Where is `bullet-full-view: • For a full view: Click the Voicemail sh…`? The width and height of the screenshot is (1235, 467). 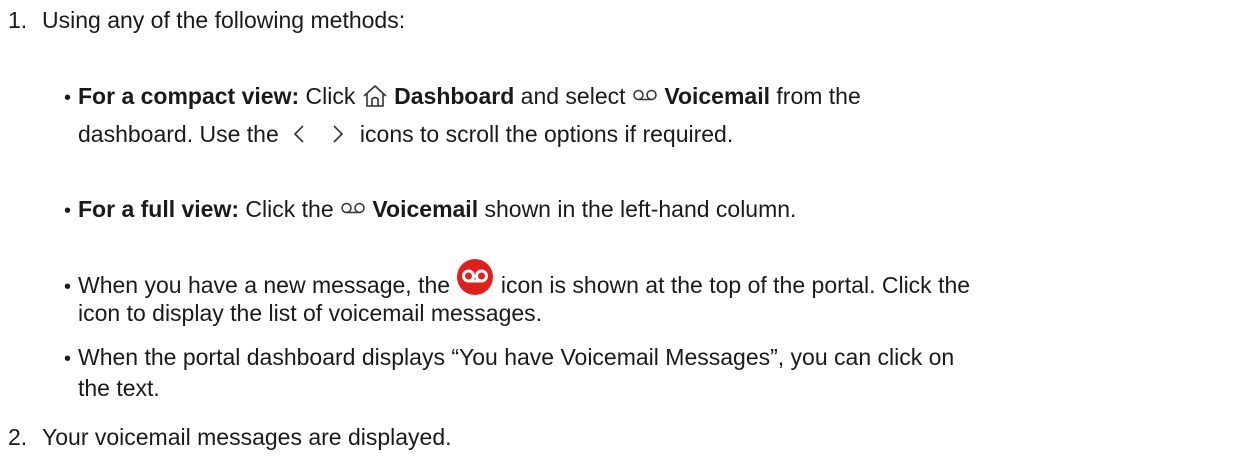
bullet-full-view: • For a full view: Click the Voicemail sh… is located at coordinates (430, 210).